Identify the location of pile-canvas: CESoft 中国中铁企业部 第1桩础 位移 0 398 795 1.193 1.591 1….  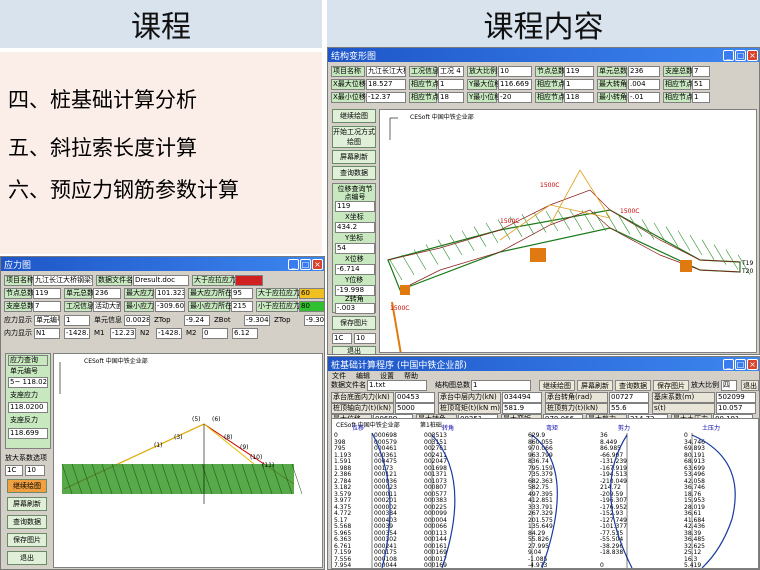
(545, 493).